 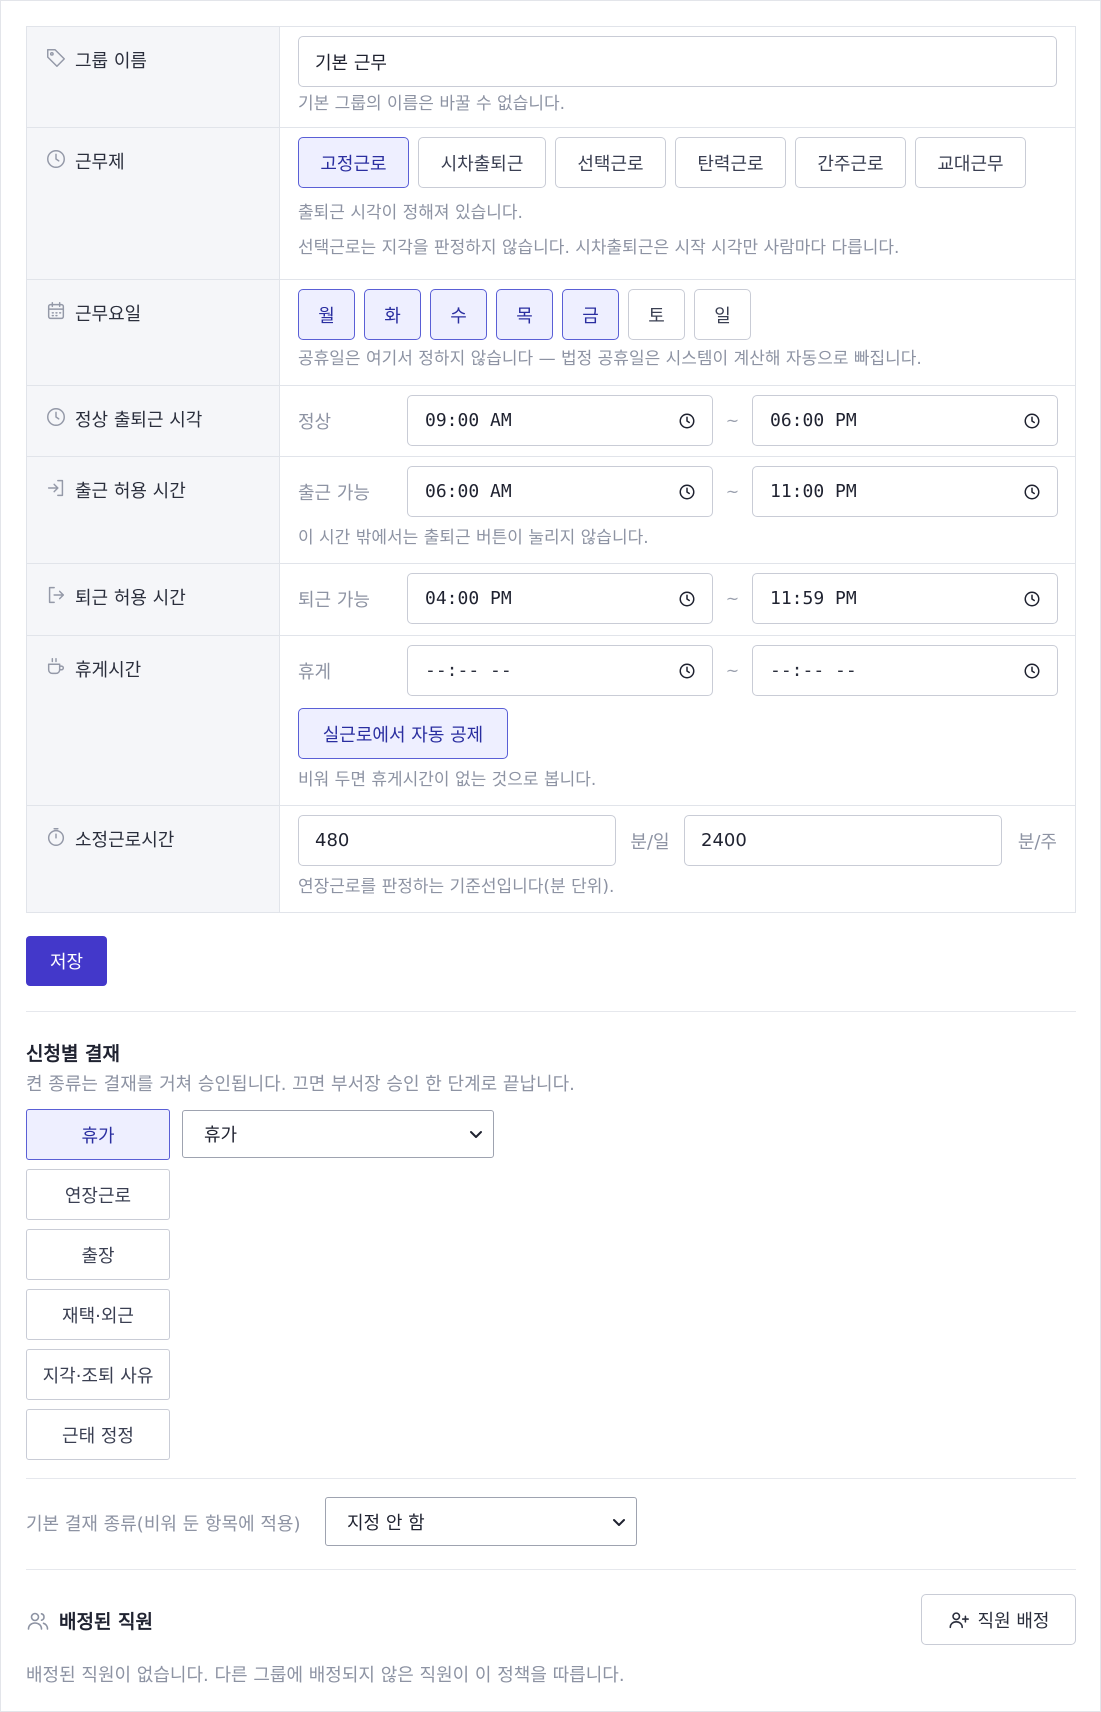 I want to click on label-break-time: 휴게시간, so click(x=153, y=720).